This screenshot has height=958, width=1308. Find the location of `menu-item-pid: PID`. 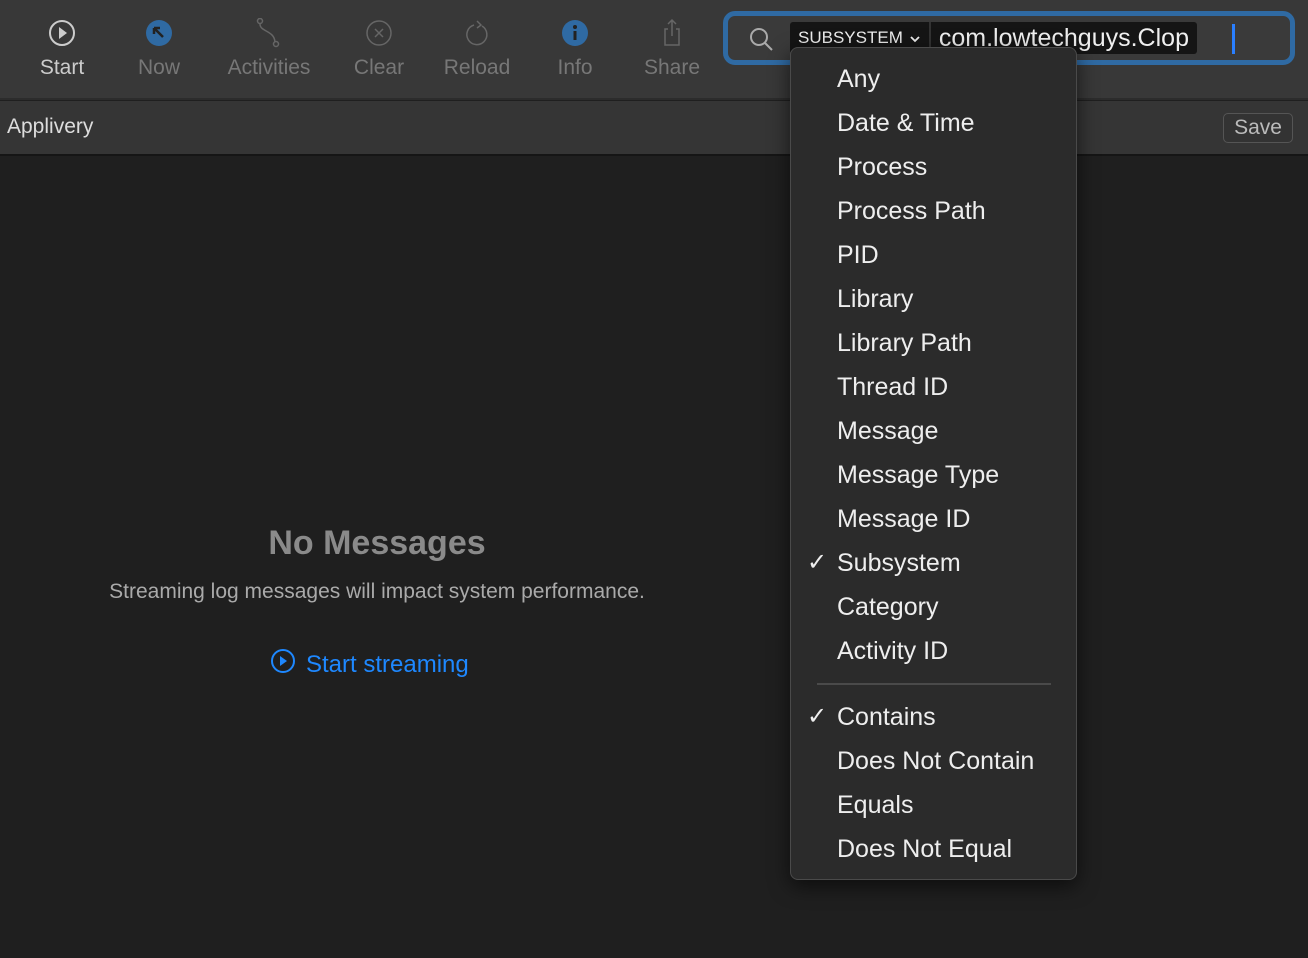

menu-item-pid: PID is located at coordinates (858, 255).